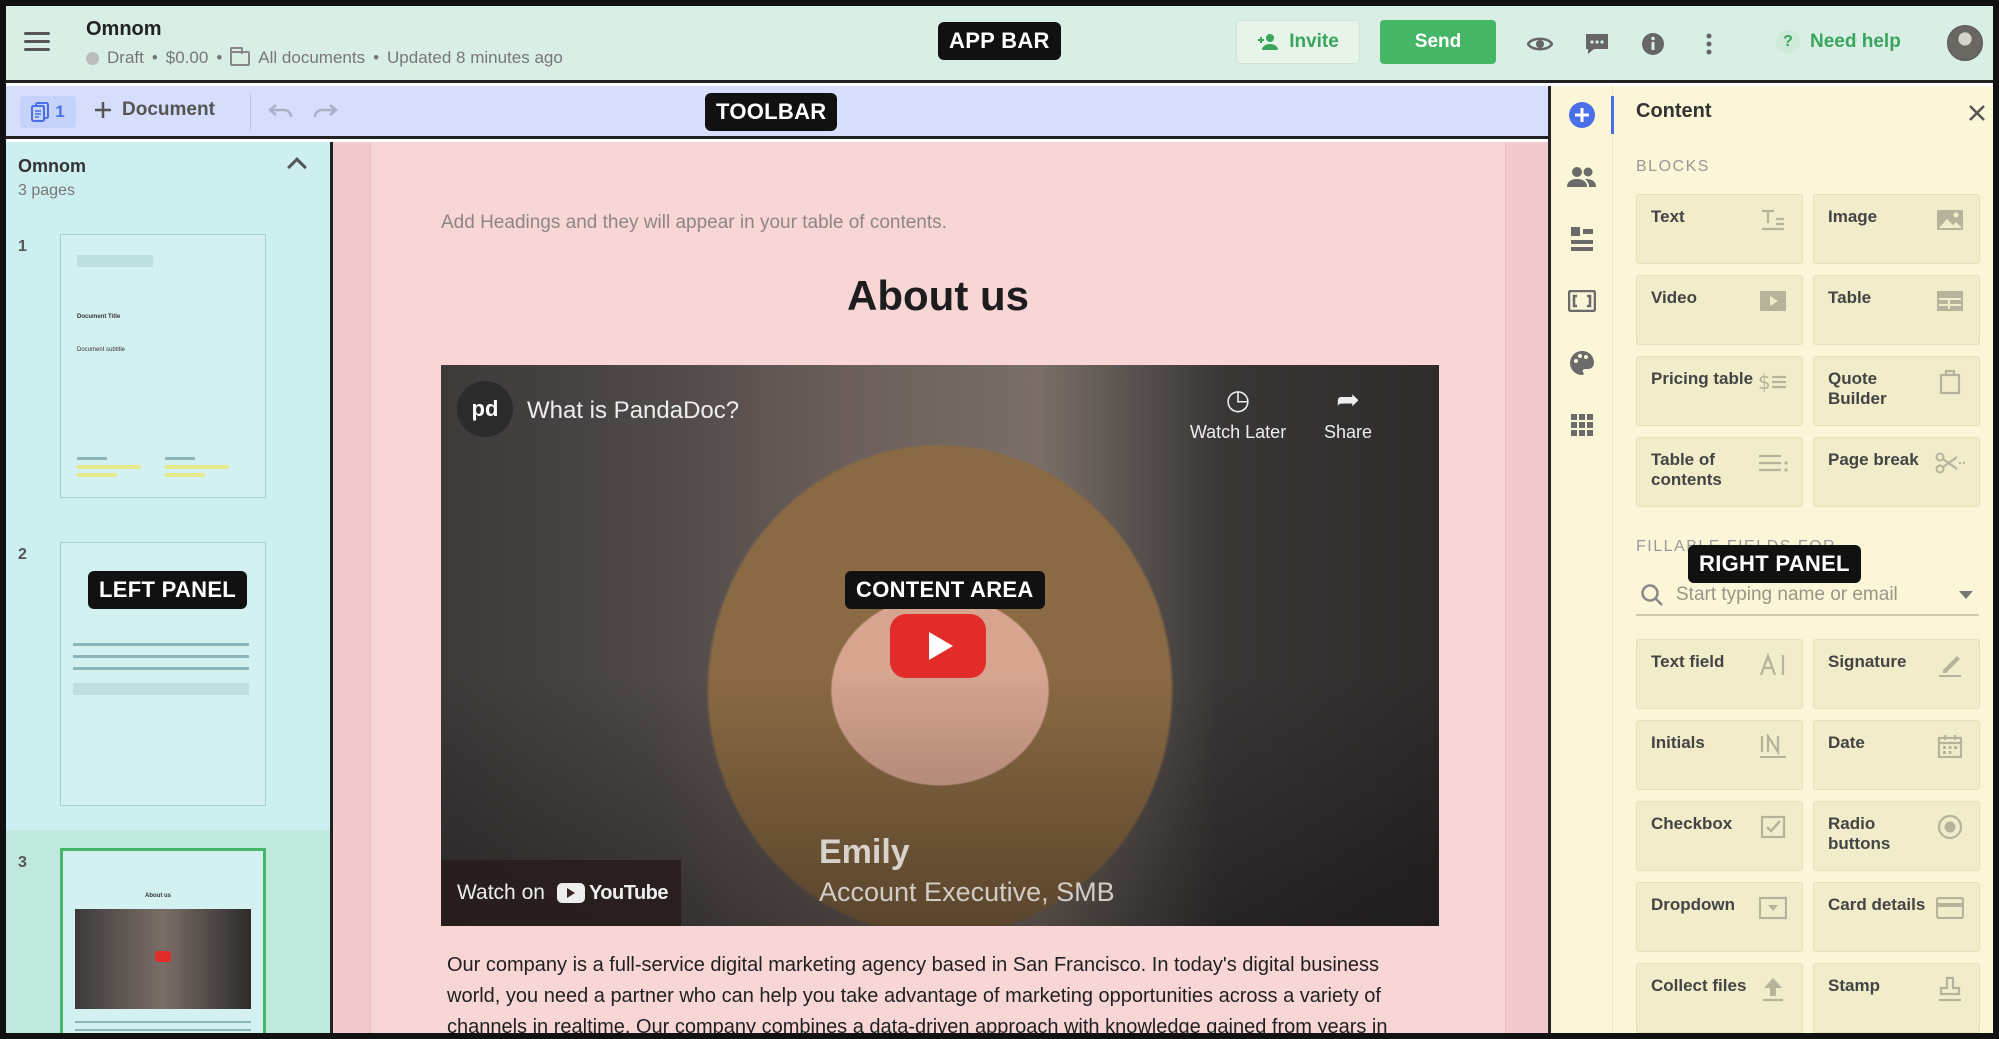 This screenshot has width=1999, height=1039. What do you see at coordinates (1773, 665) in the screenshot?
I see `text-field-icon` at bounding box center [1773, 665].